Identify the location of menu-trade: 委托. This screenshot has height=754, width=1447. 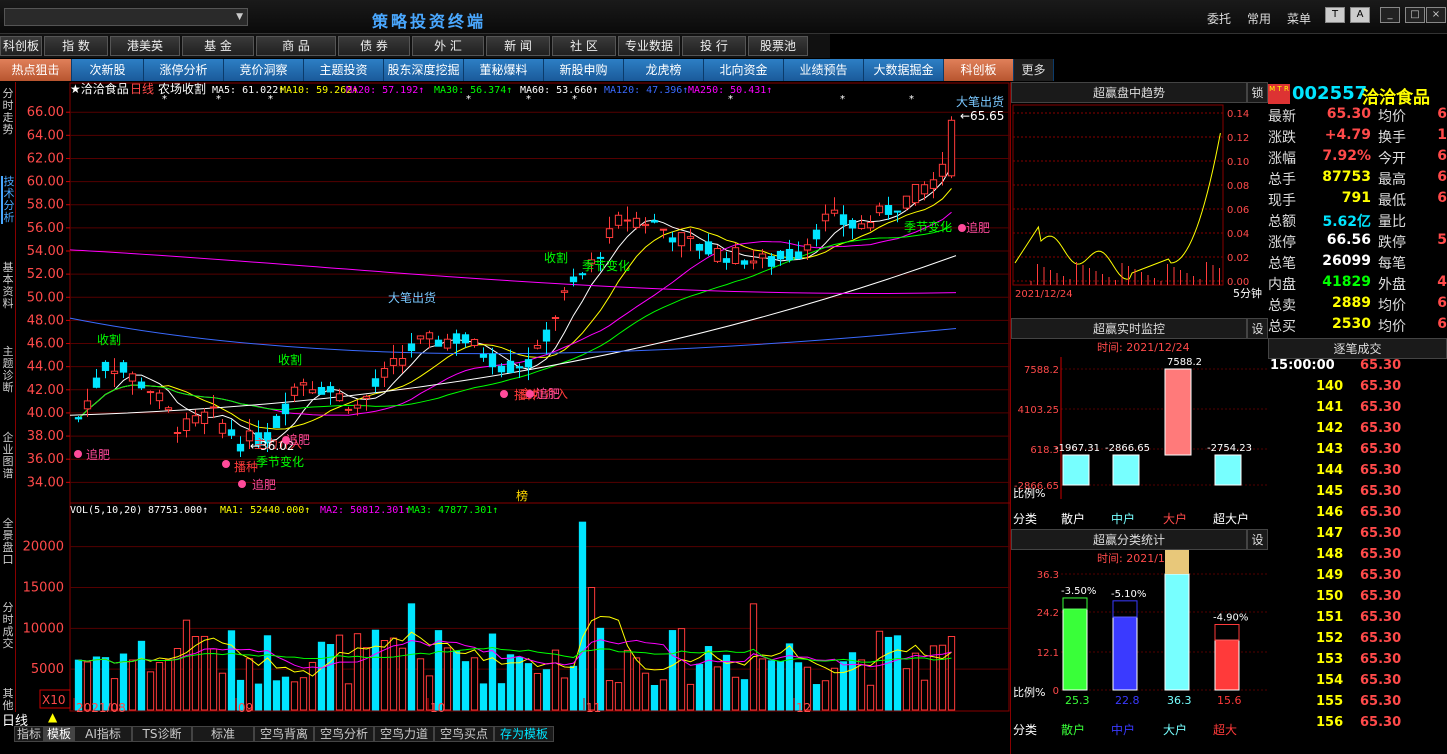
(1219, 18).